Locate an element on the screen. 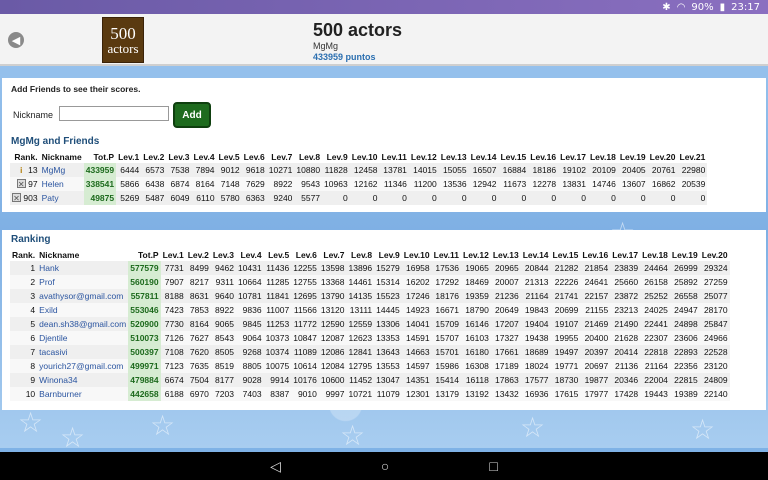  level-score-cell: 13607 is located at coordinates (632, 184).